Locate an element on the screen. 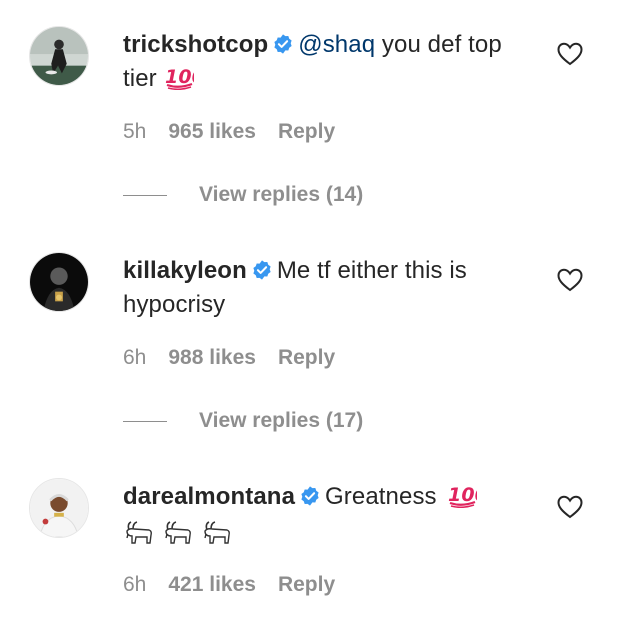  view-replies-button: View replies (17) is located at coordinates (243, 421).